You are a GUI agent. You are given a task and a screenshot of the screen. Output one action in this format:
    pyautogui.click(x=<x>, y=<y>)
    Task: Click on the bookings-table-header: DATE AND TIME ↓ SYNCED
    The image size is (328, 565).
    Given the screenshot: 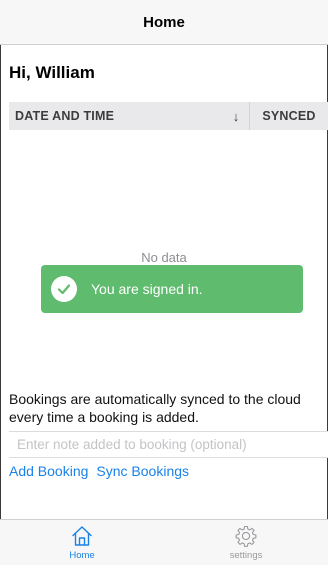 What is the action you would take?
    pyautogui.click(x=168, y=116)
    